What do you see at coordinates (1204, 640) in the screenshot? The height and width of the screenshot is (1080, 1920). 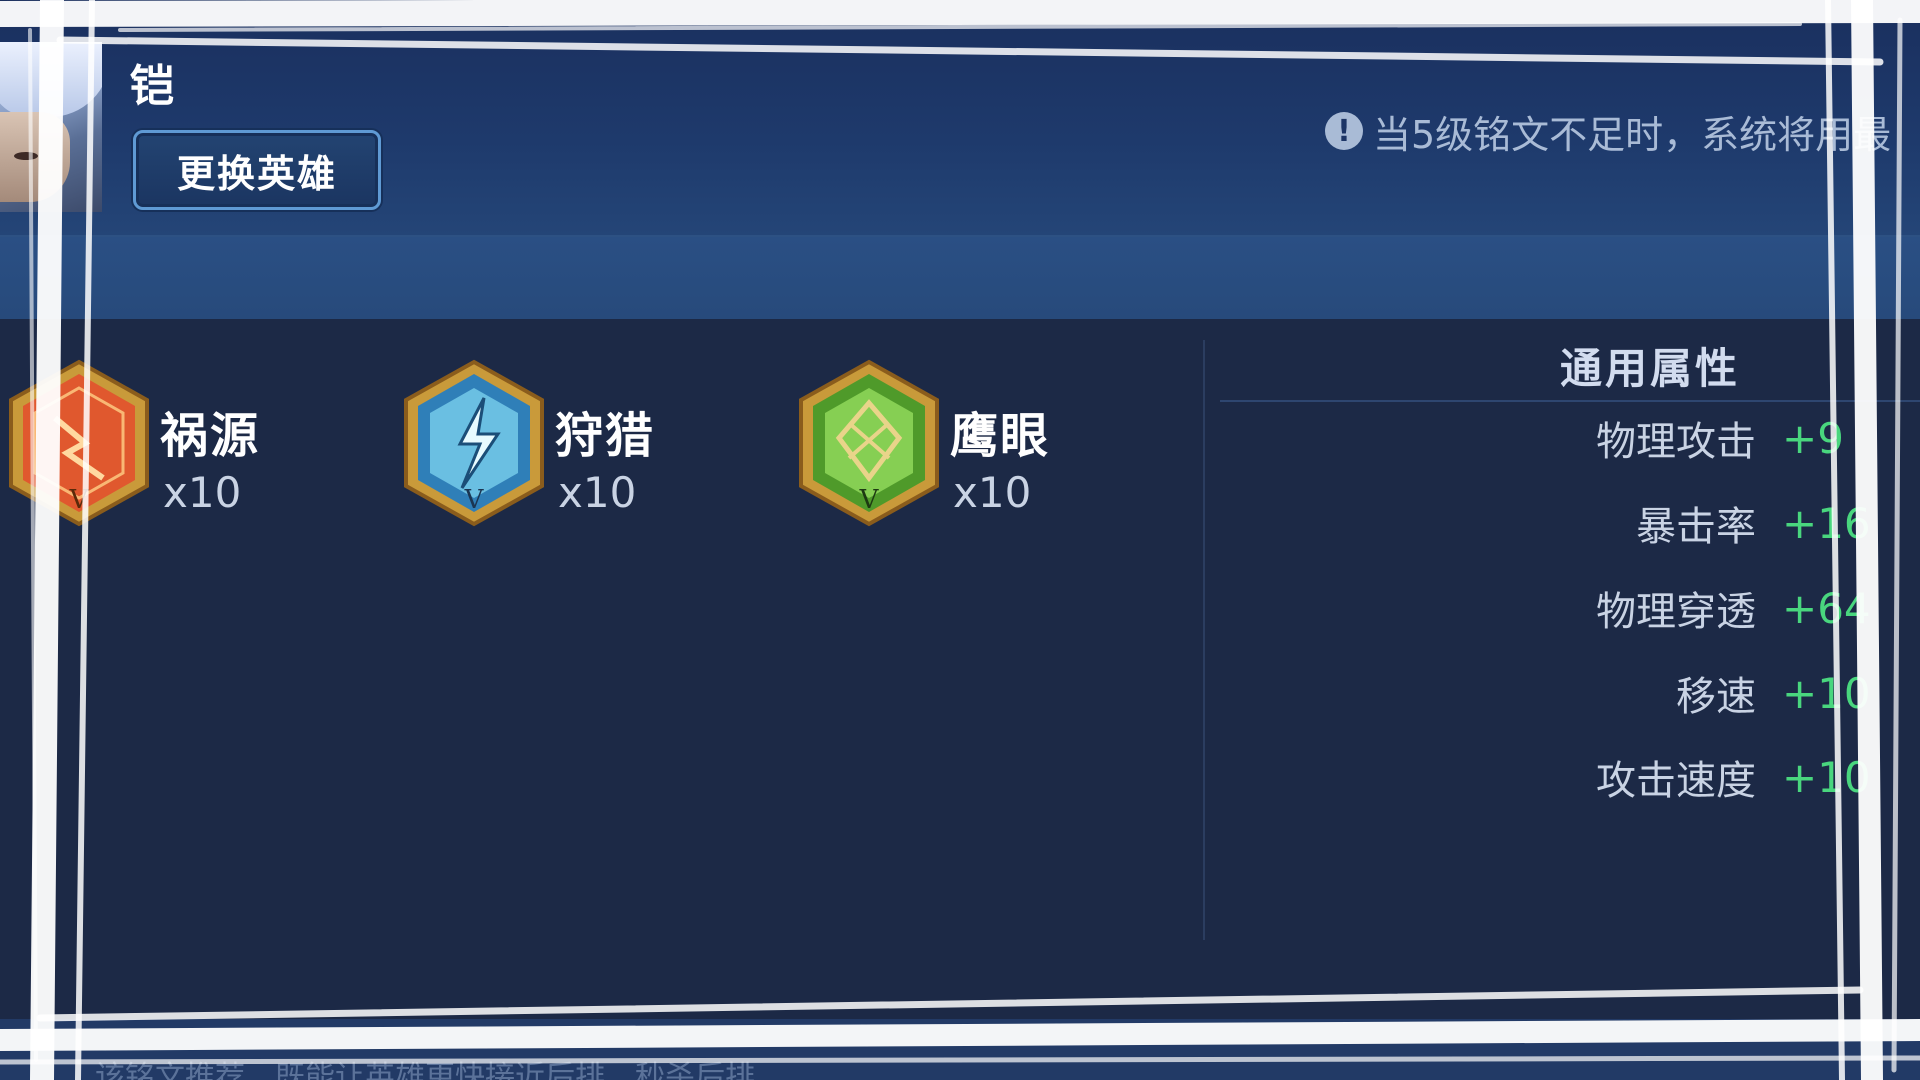 I see `panel-divider` at bounding box center [1204, 640].